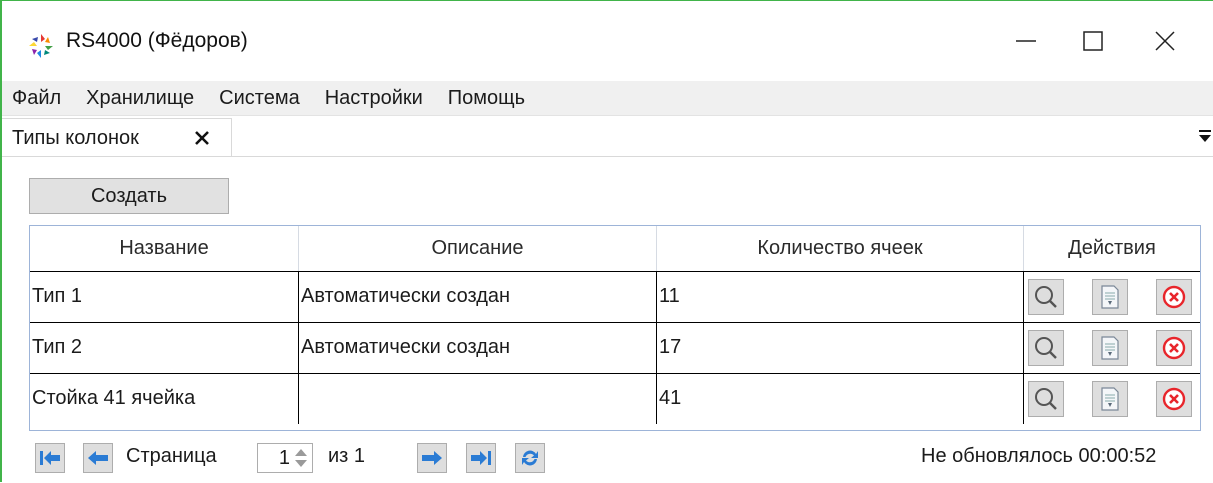 This screenshot has height=483, width=1213. I want to click on menu-system: Система, so click(257, 98).